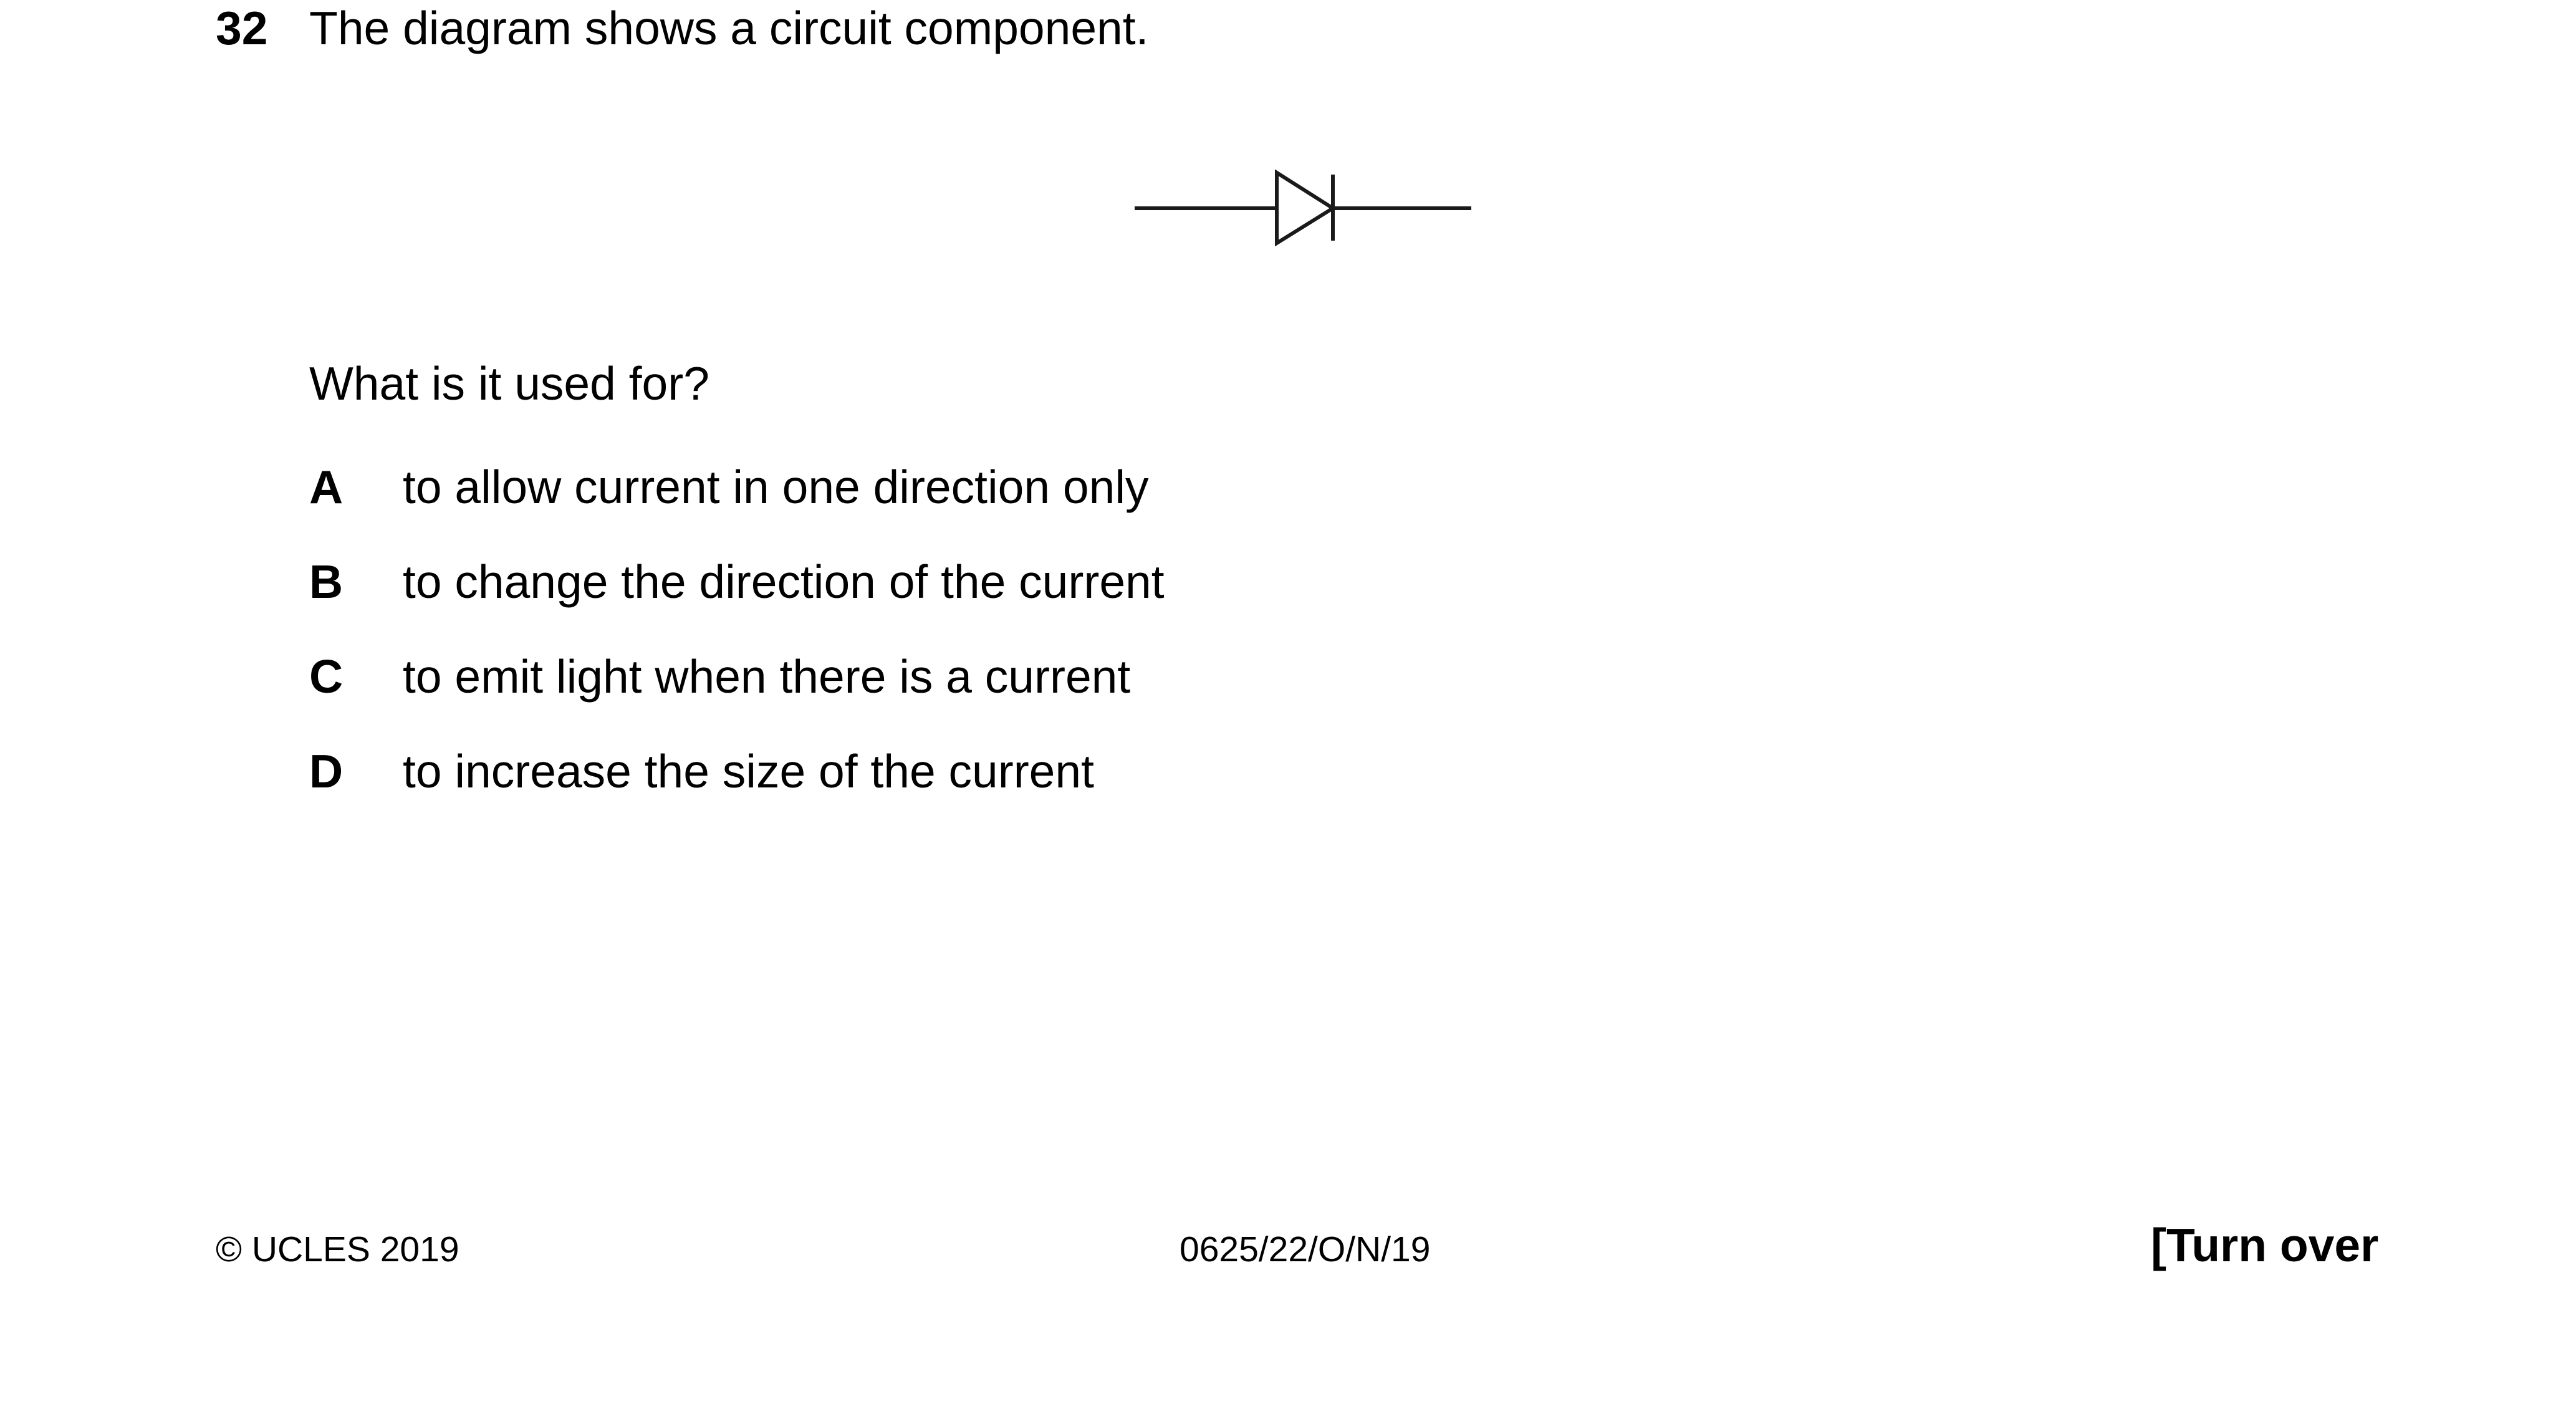 This screenshot has width=2576, height=1419. I want to click on option-d: Dto increase the size of the current, so click(701, 771).